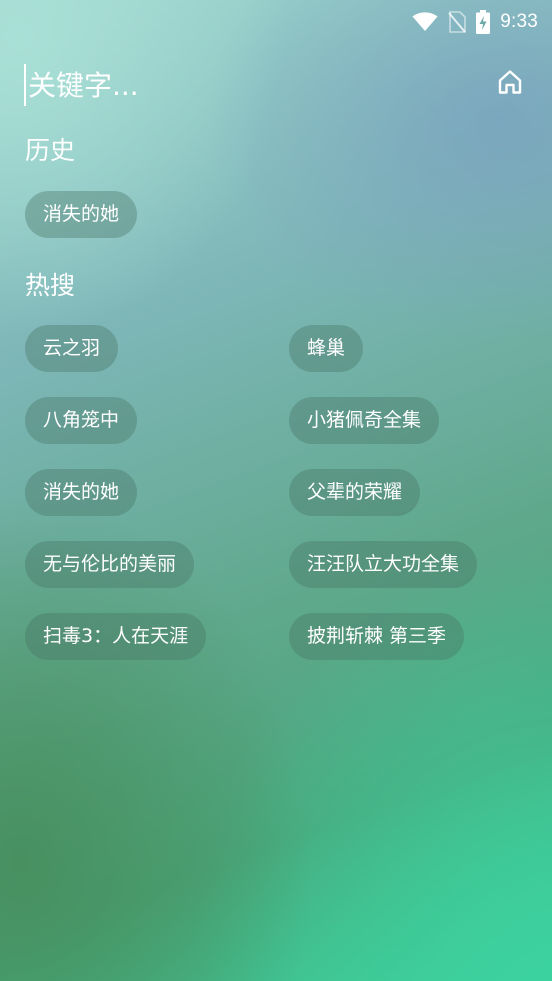 Image resolution: width=552 pixels, height=981 pixels. I want to click on battery-charging-icon, so click(483, 22).